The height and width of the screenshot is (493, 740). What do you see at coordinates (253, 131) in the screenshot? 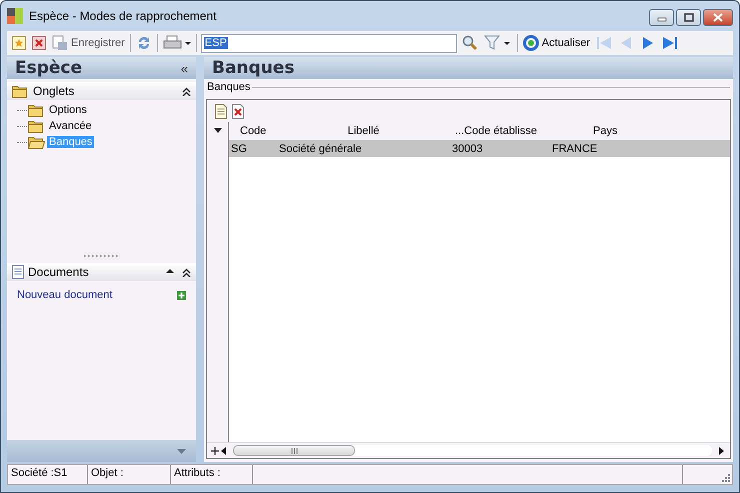
I see `column-header: Code` at bounding box center [253, 131].